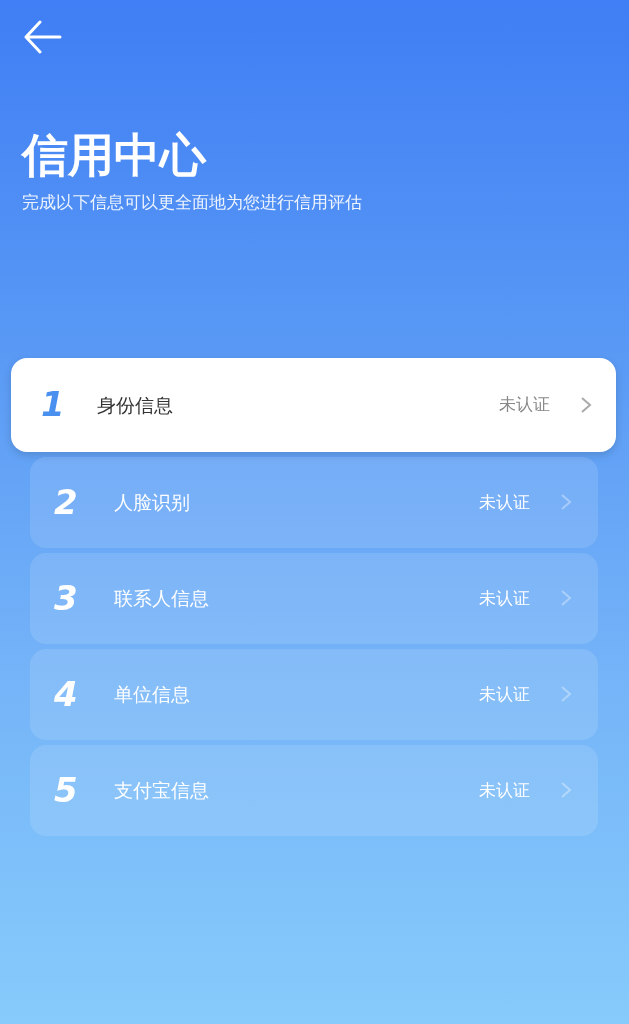 Image resolution: width=629 pixels, height=1024 pixels. What do you see at coordinates (66, 598) in the screenshot?
I see `step-number: 3` at bounding box center [66, 598].